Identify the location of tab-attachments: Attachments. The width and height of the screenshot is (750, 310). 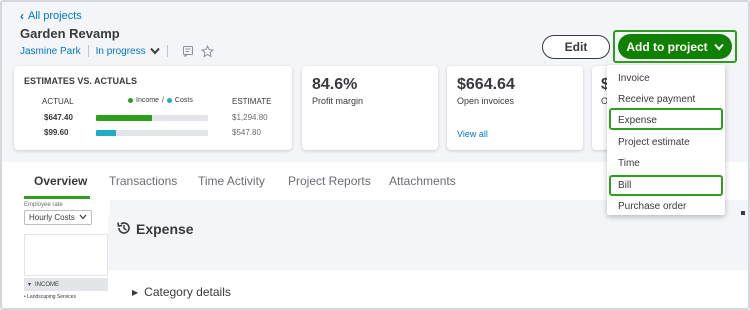
(422, 181).